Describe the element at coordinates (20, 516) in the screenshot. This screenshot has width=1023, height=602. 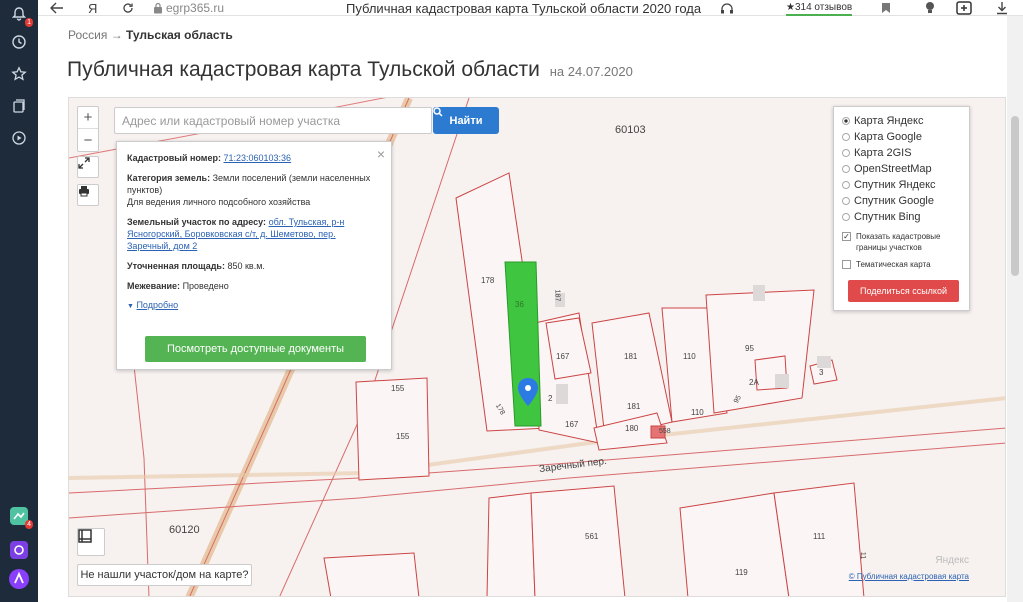
I see `messenger-app-icon: 4` at that location.